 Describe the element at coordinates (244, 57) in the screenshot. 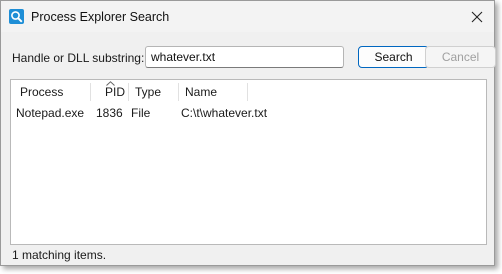

I see `substring-input` at that location.